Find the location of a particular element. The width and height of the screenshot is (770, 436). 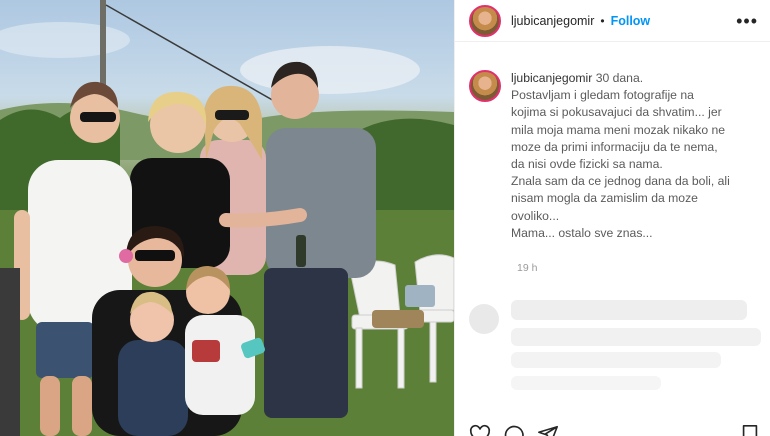

post-actions is located at coordinates (615, 430).